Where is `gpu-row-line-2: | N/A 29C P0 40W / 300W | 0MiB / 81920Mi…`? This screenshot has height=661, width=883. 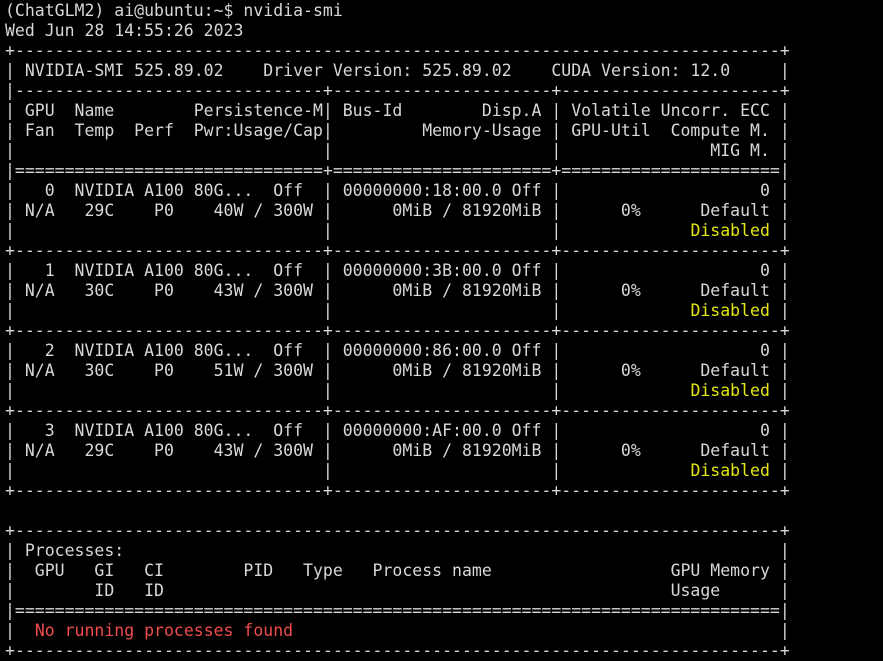 gpu-row-line-2: | N/A 29C P0 40W / 300W | 0MiB / 81920Mi… is located at coordinates (397, 210).